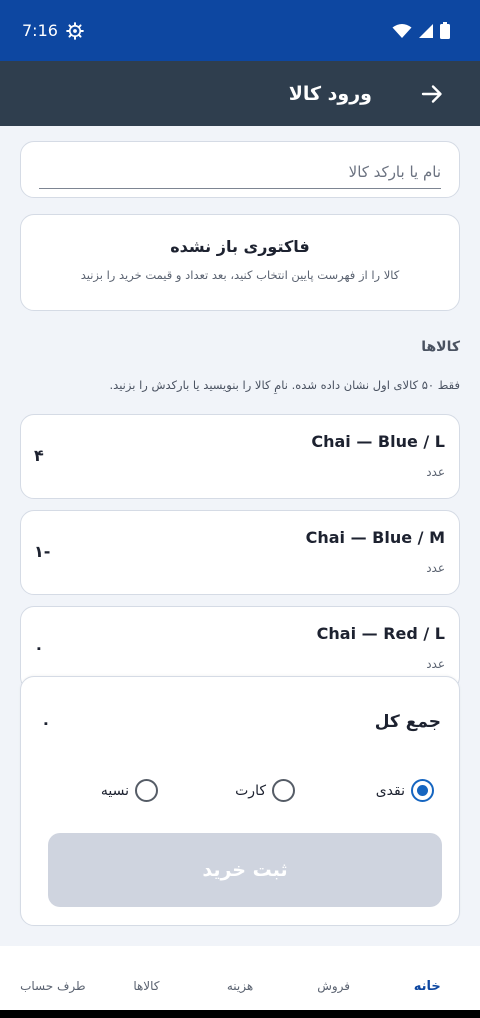 Image resolution: width=480 pixels, height=1018 pixels. I want to click on nav-item-home: خانه, so click(427, 978).